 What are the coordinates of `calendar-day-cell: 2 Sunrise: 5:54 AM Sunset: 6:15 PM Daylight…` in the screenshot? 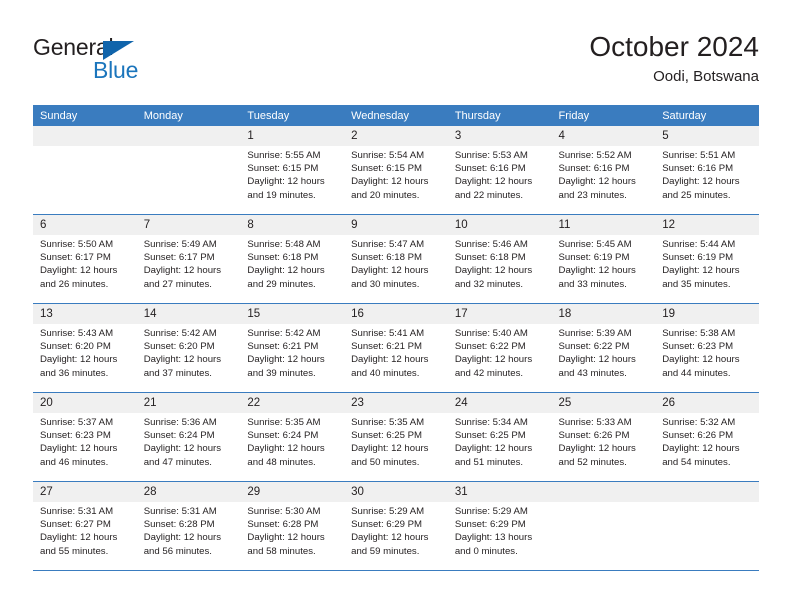 It's located at (396, 170).